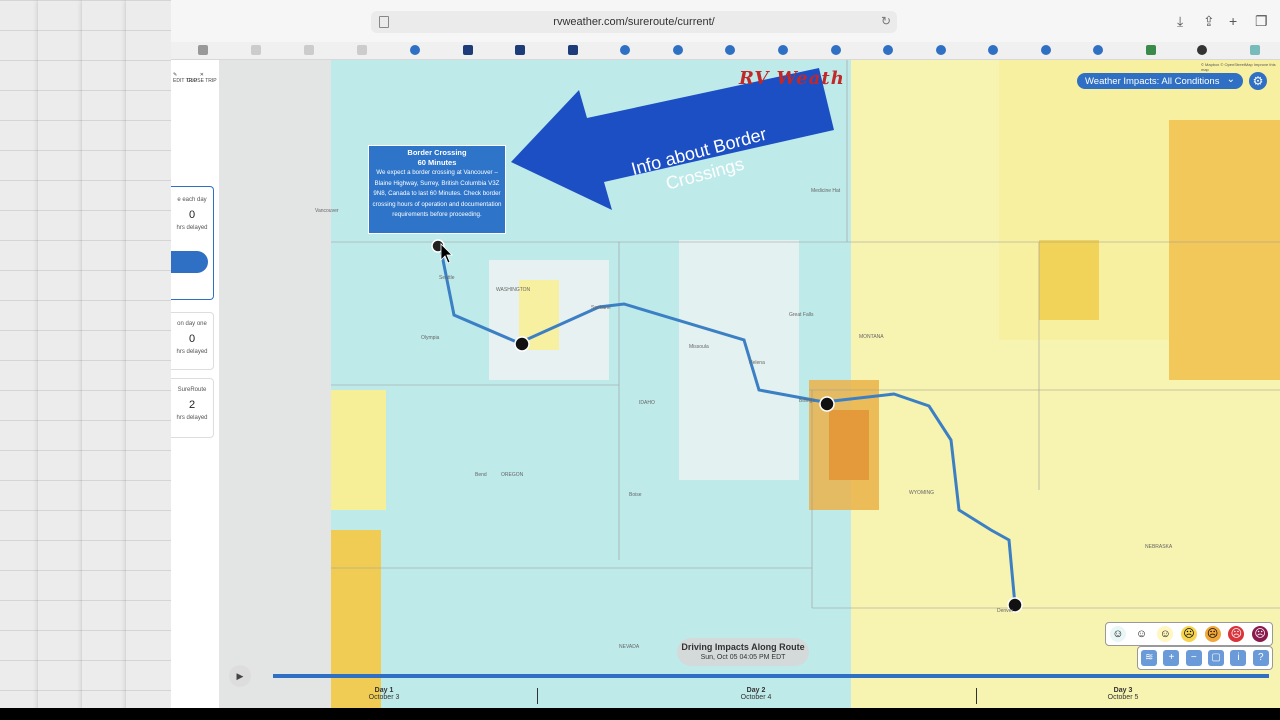  I want to click on city-label: Seattle, so click(447, 278).